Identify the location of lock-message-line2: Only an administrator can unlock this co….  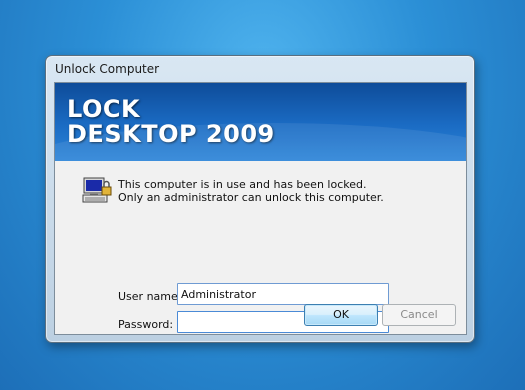
(251, 197).